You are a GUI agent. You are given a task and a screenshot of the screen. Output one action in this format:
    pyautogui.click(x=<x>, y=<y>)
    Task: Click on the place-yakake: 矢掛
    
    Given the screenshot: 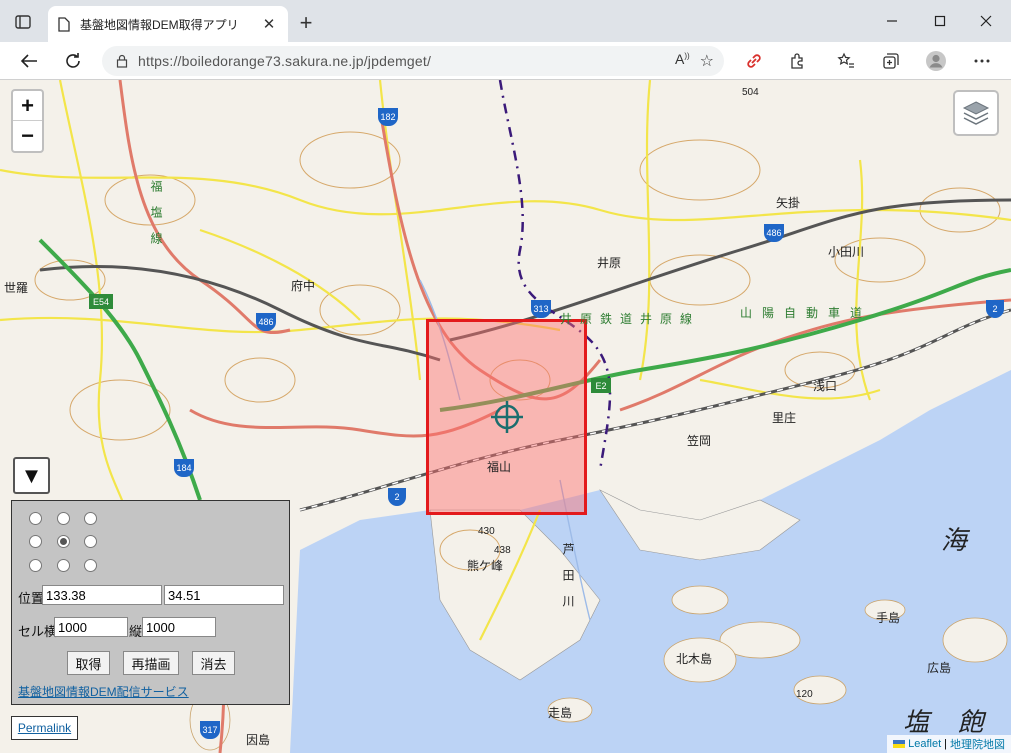 What is the action you would take?
    pyautogui.click(x=788, y=203)
    